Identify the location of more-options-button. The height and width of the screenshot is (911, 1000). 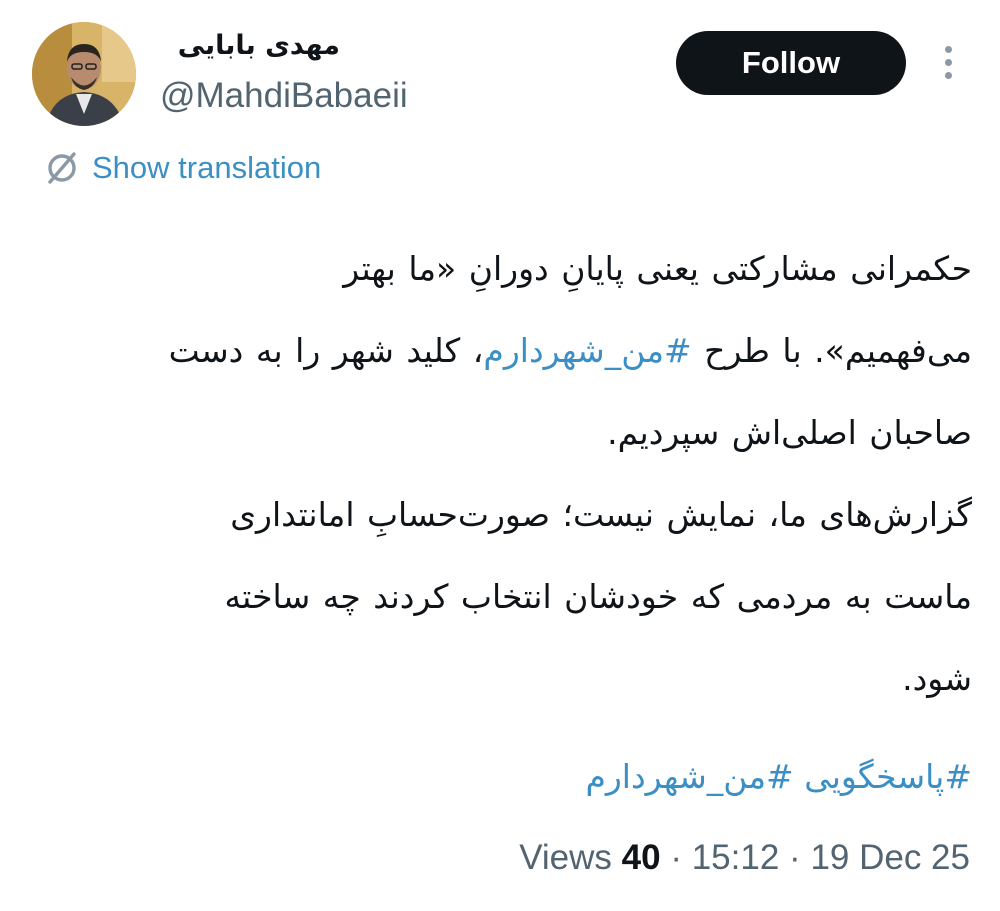
(948, 64).